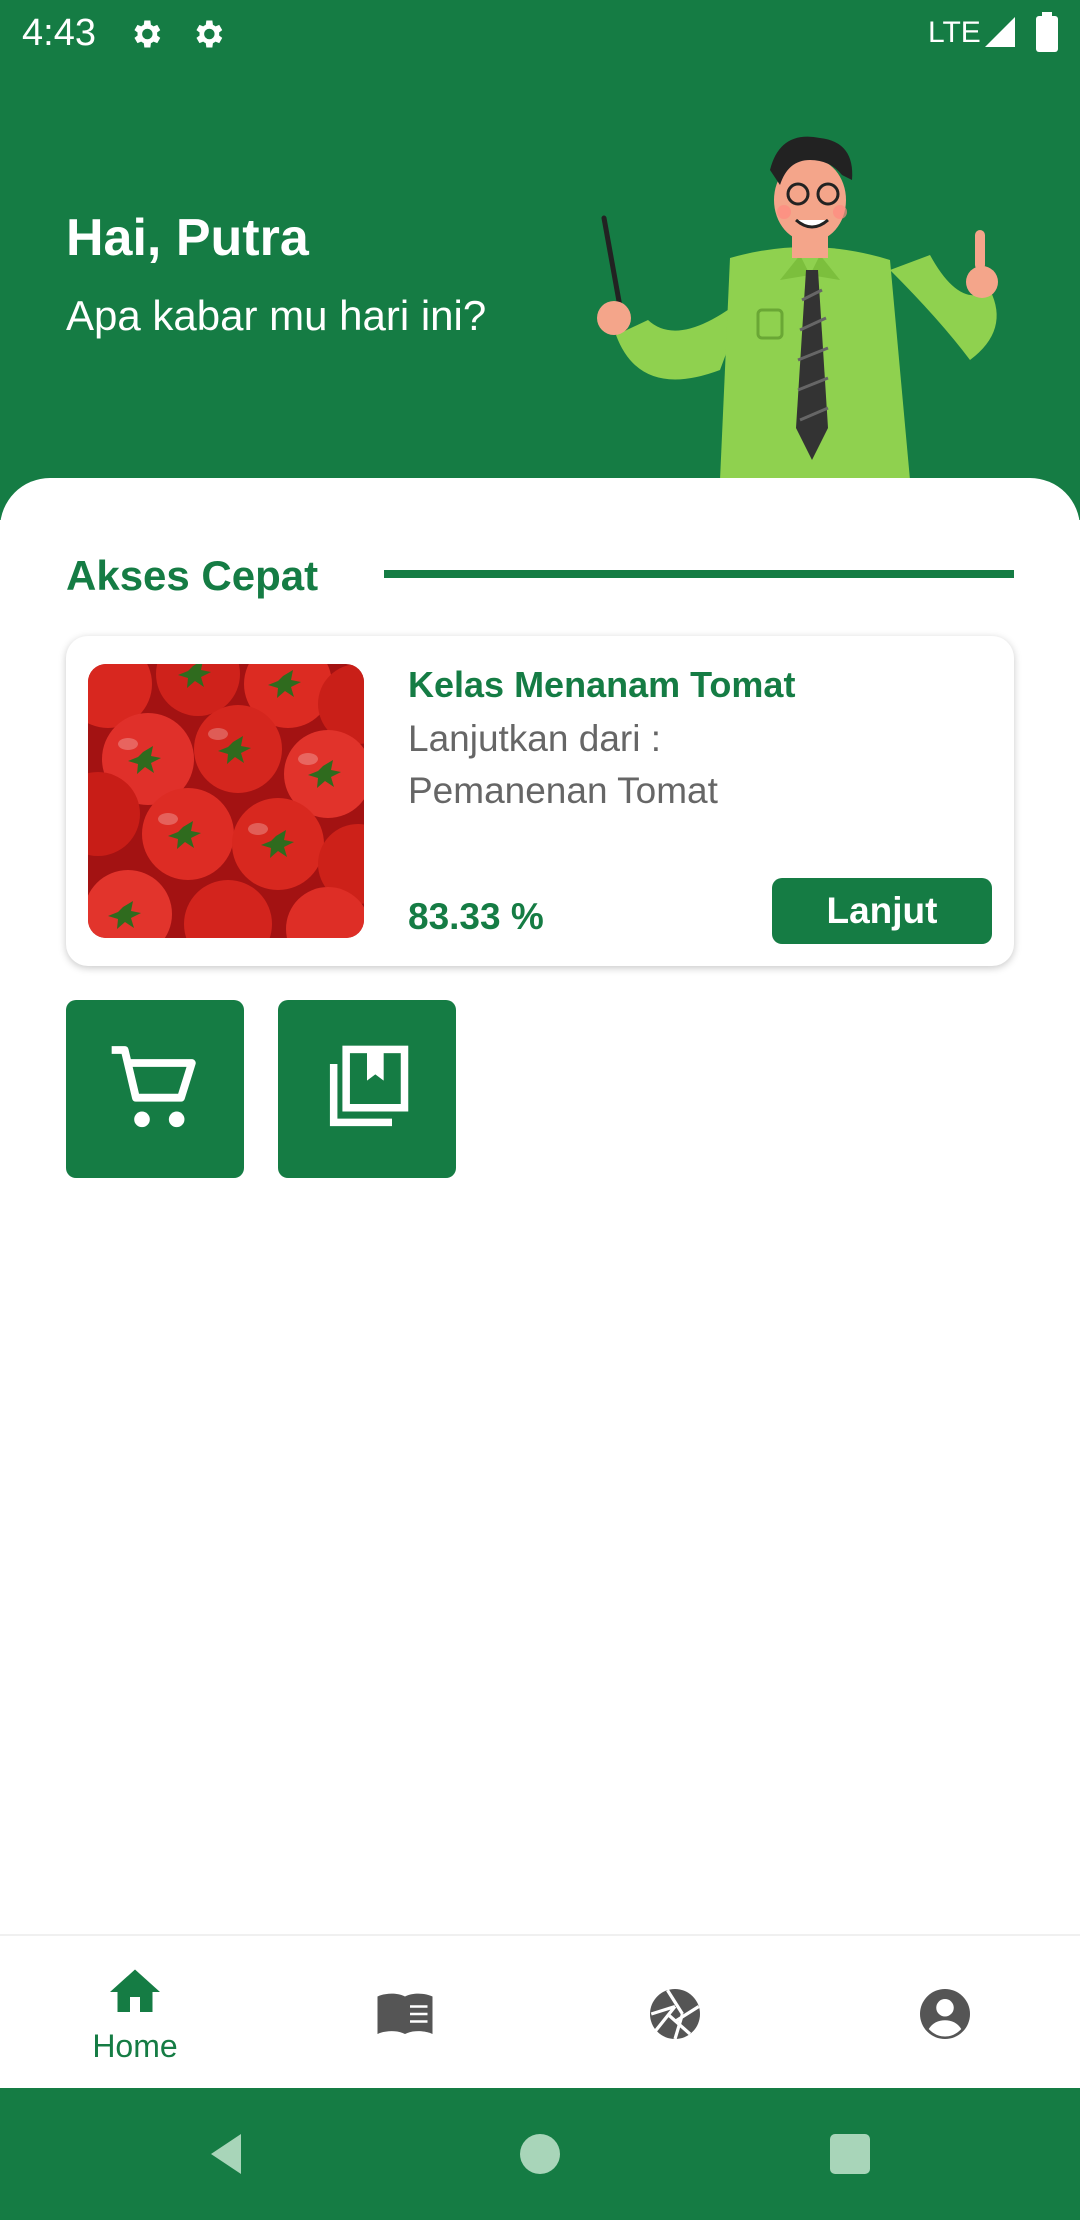  I want to click on shop-button, so click(155, 1089).